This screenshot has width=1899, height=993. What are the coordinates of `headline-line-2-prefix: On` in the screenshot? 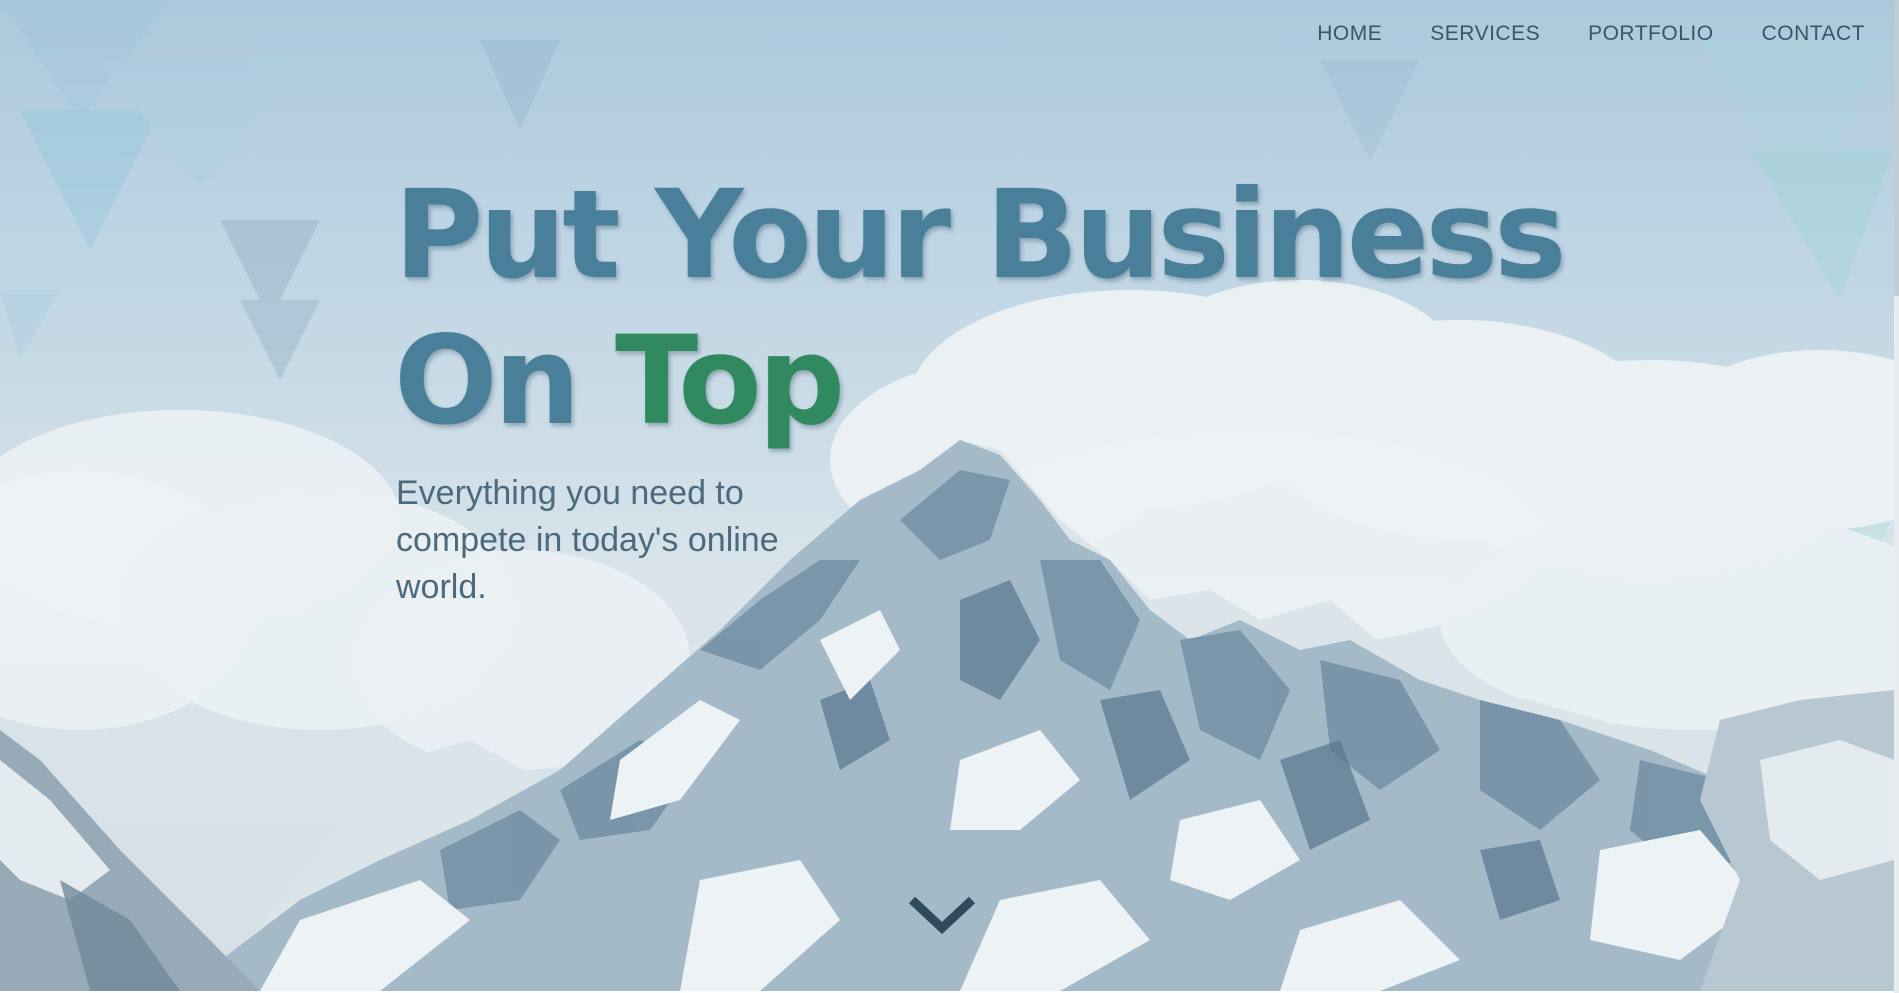 It's located at (505, 381).